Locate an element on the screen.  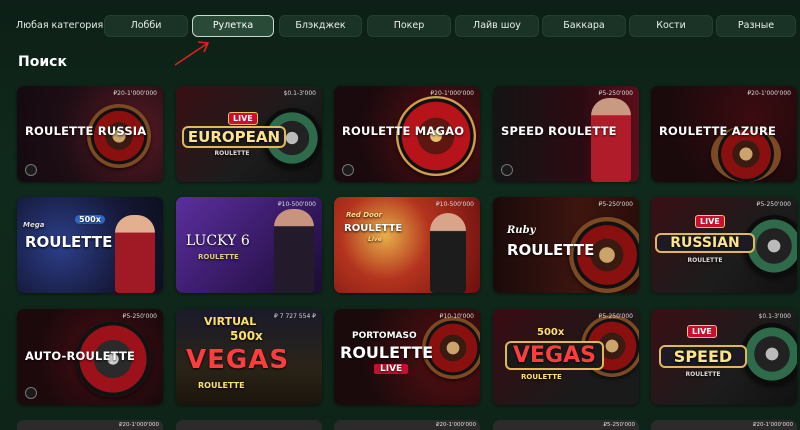
game-tile-speed-roulette-live: LIVE SPEED ROULETTE $0.1-3'000 is located at coordinates (724, 357).